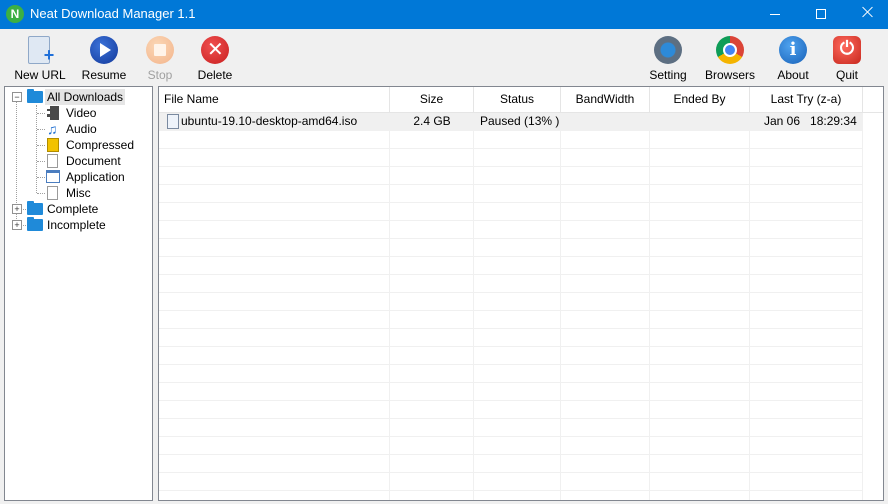 The height and width of the screenshot is (504, 888). What do you see at coordinates (846, 75) in the screenshot?
I see `quit-label: Quit` at bounding box center [846, 75].